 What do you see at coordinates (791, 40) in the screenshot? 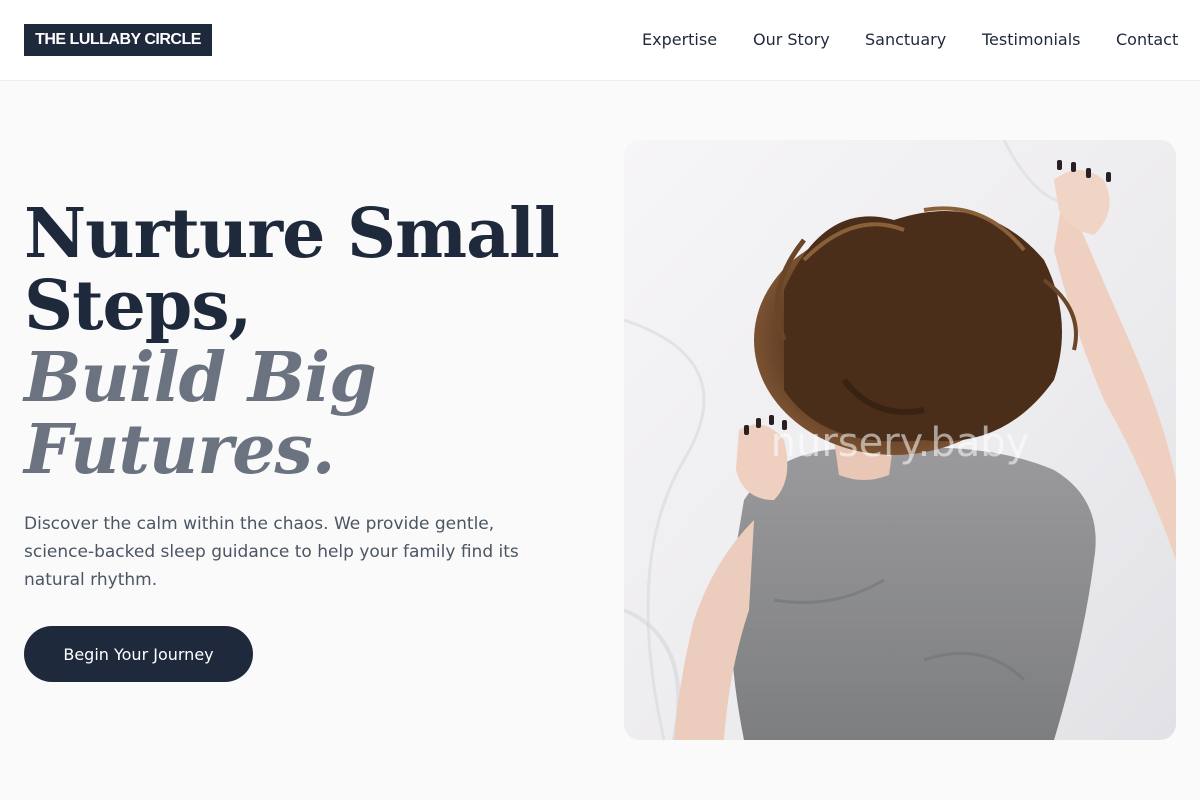
I see `nav-link-our-story: Our Story` at bounding box center [791, 40].